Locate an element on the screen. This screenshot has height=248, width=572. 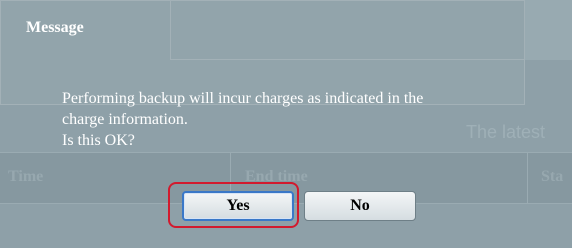
dialog-message-line: charge information. is located at coordinates (125, 119).